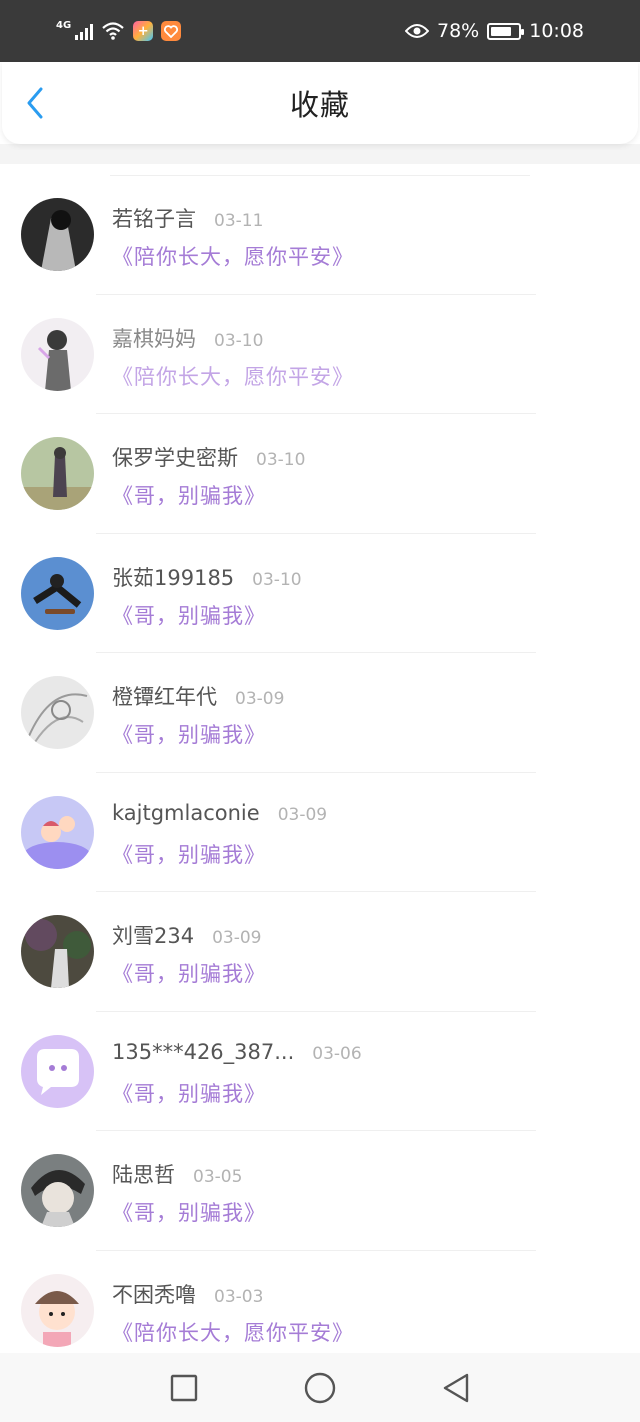 The image size is (640, 1422). Describe the element at coordinates (320, 235) in the screenshot. I see `favorite-row: 若铭子言 03-11 《陪你长大，愿你平安》` at that location.